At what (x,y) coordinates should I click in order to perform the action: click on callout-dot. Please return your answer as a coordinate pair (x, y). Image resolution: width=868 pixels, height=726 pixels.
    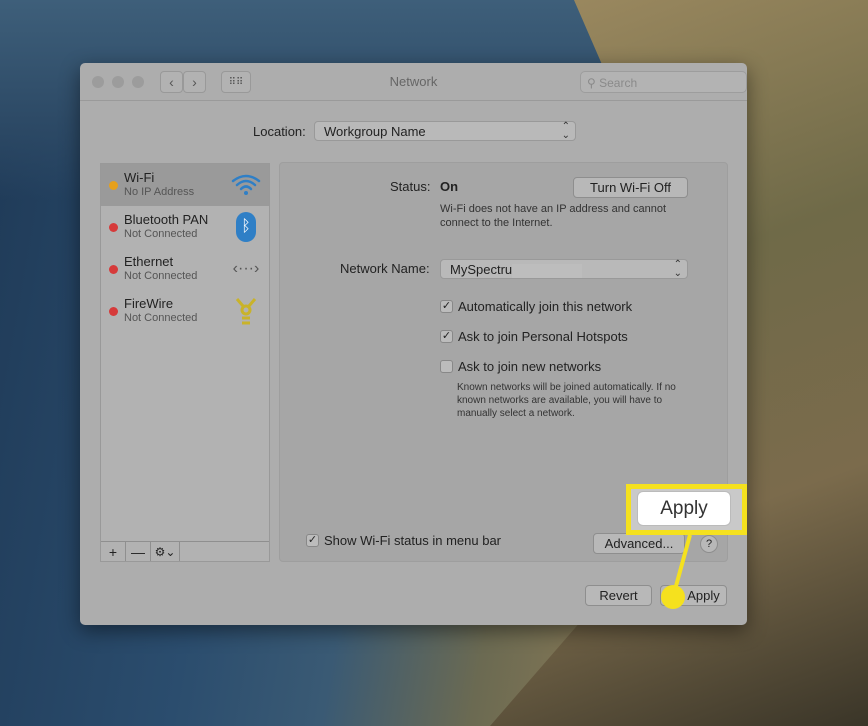
    Looking at the image, I should click on (673, 597).